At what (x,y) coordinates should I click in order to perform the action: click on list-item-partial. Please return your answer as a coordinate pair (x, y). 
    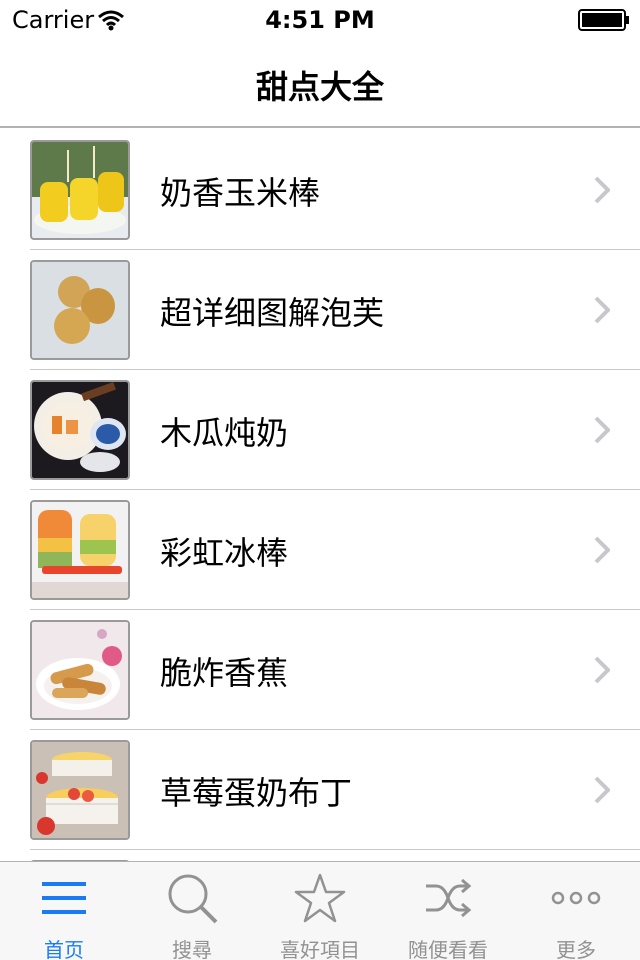
    Looking at the image, I should click on (320, 855).